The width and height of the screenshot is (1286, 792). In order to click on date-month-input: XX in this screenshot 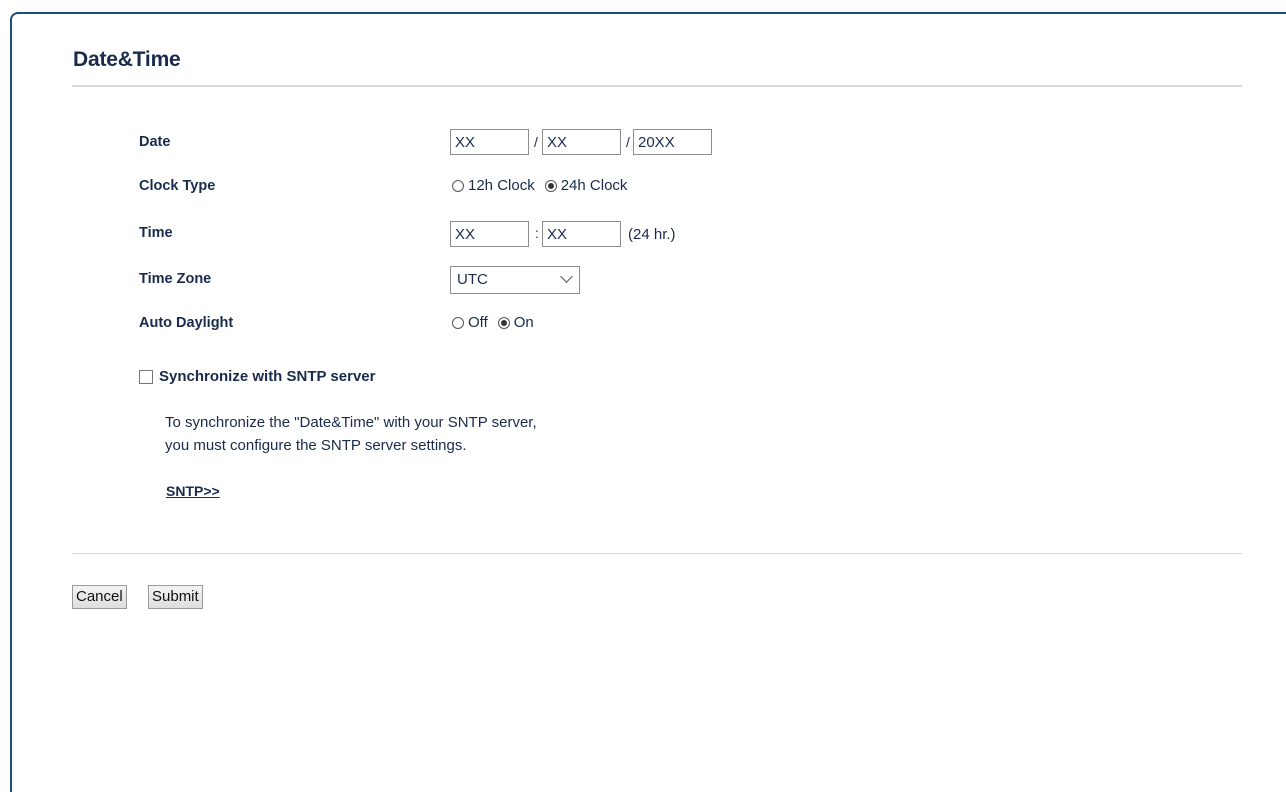, I will do `click(489, 142)`.